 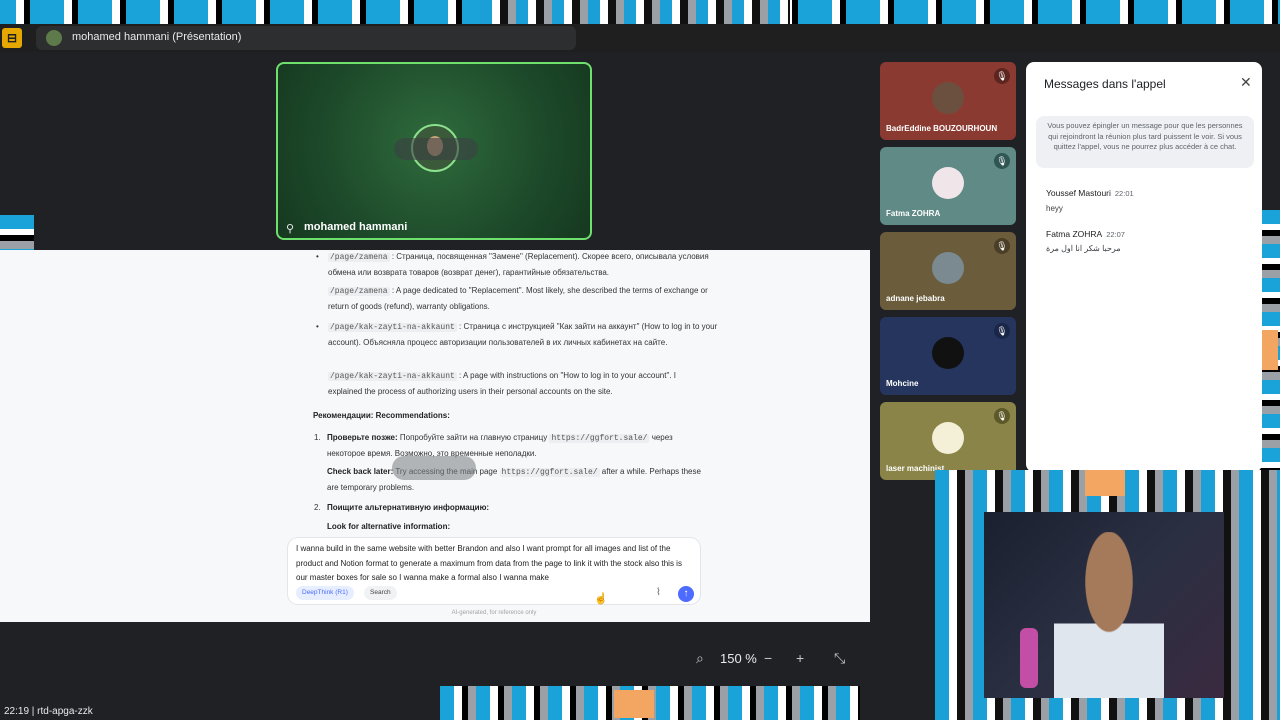 What do you see at coordinates (902, 383) in the screenshot?
I see `participant-name: Mohcine` at bounding box center [902, 383].